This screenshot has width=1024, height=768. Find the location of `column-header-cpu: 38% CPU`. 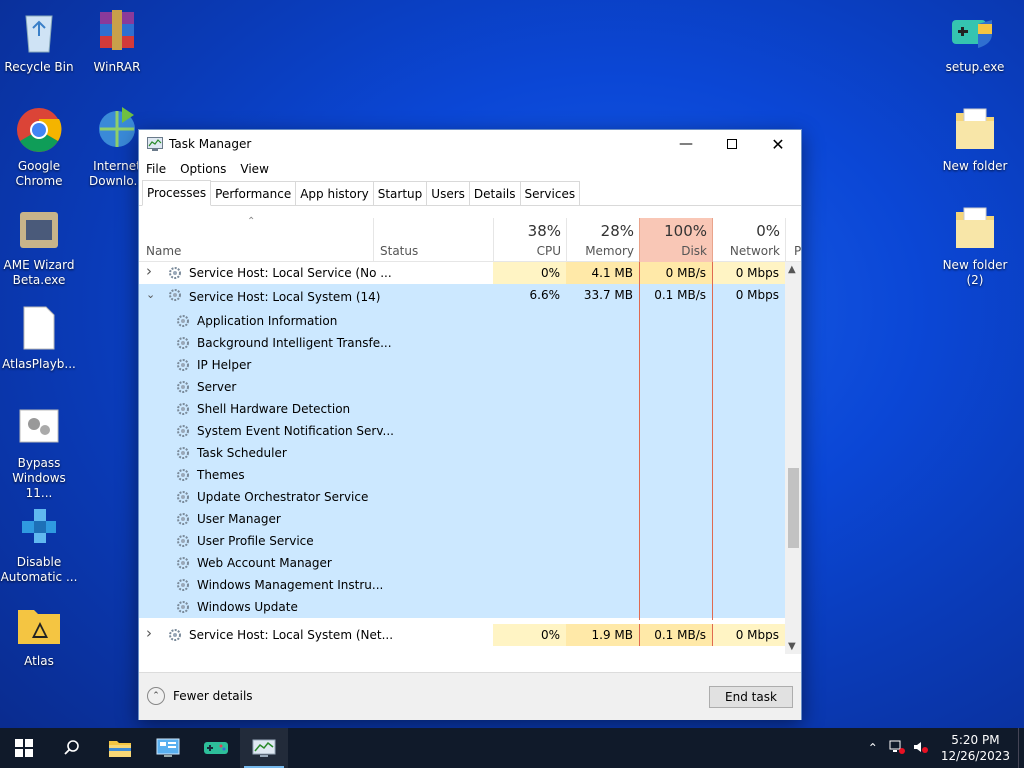

column-header-cpu: 38% CPU is located at coordinates (530, 240).